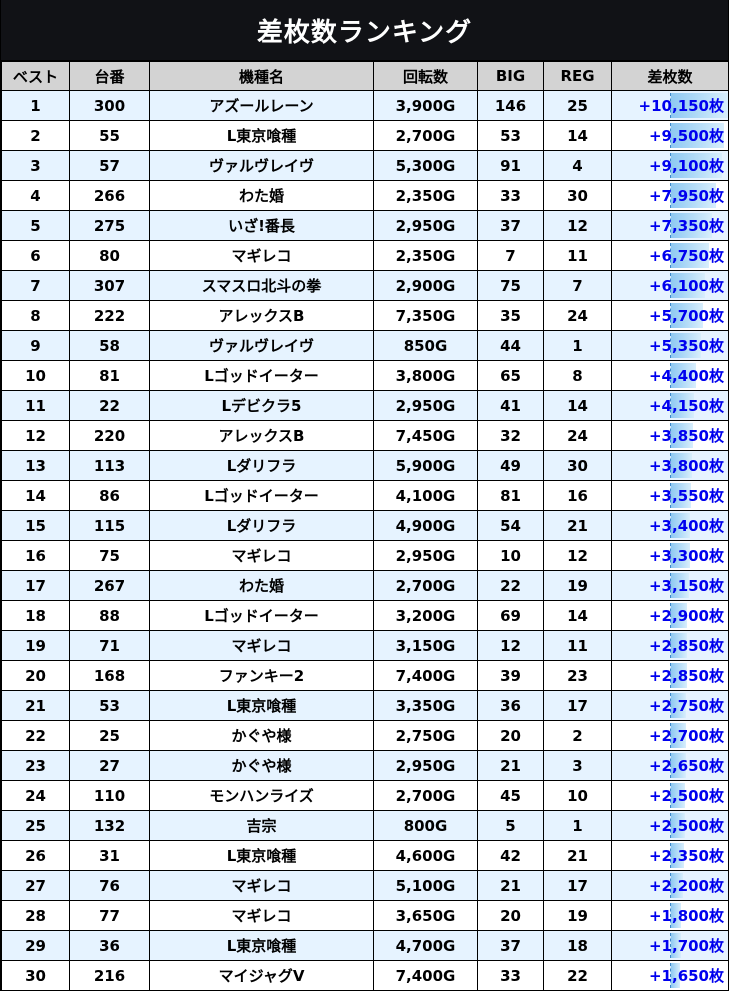 The width and height of the screenshot is (729, 991). What do you see at coordinates (577, 765) in the screenshot?
I see `cell-reg: 3` at bounding box center [577, 765].